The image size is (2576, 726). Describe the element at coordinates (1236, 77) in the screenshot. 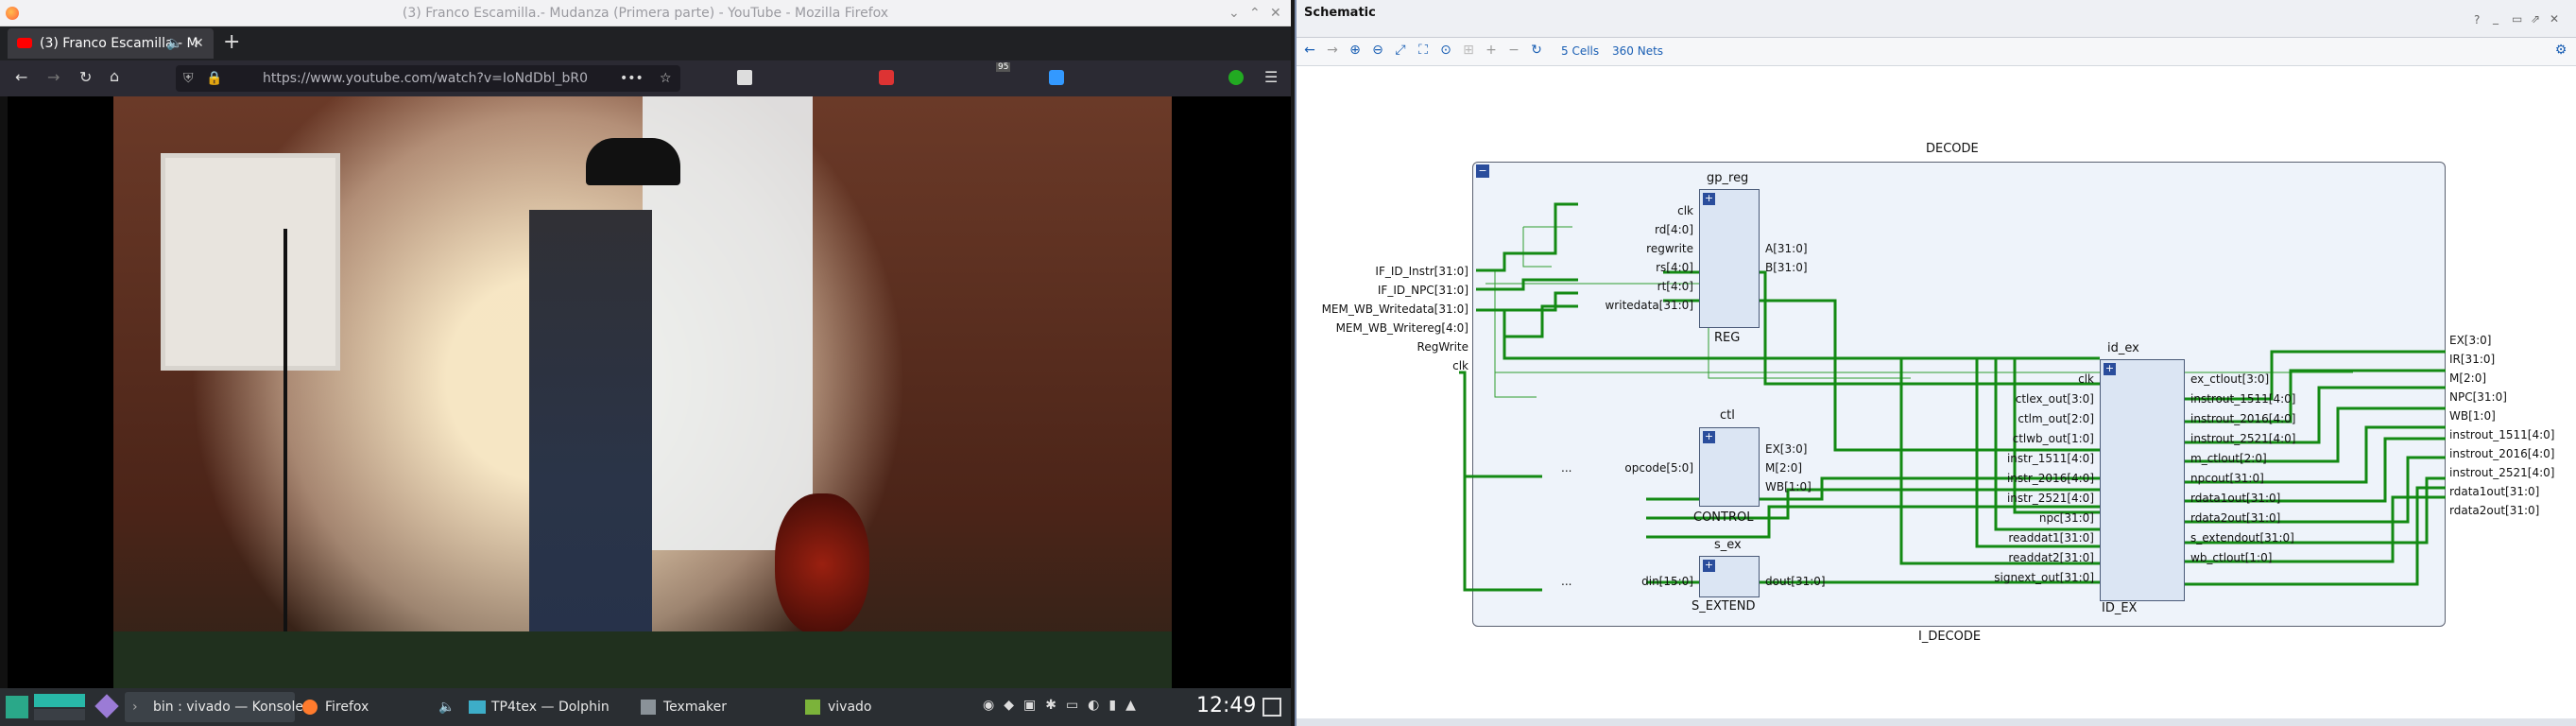

I see `extension-green-icon` at that location.